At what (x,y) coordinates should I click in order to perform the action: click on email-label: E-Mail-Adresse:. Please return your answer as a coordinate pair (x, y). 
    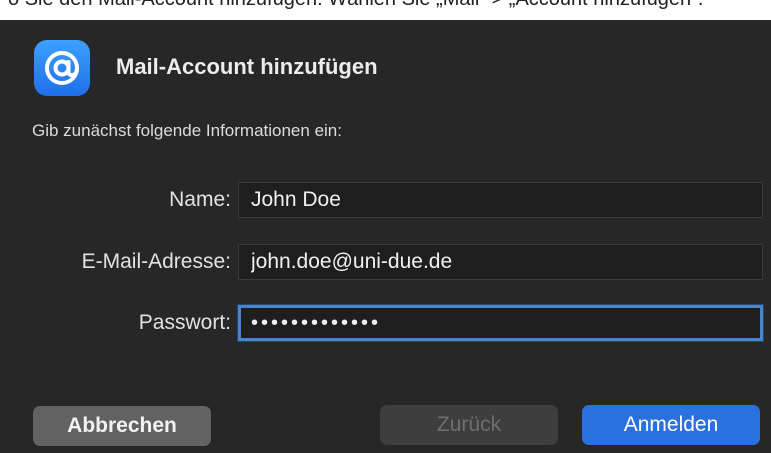
    Looking at the image, I should click on (156, 261).